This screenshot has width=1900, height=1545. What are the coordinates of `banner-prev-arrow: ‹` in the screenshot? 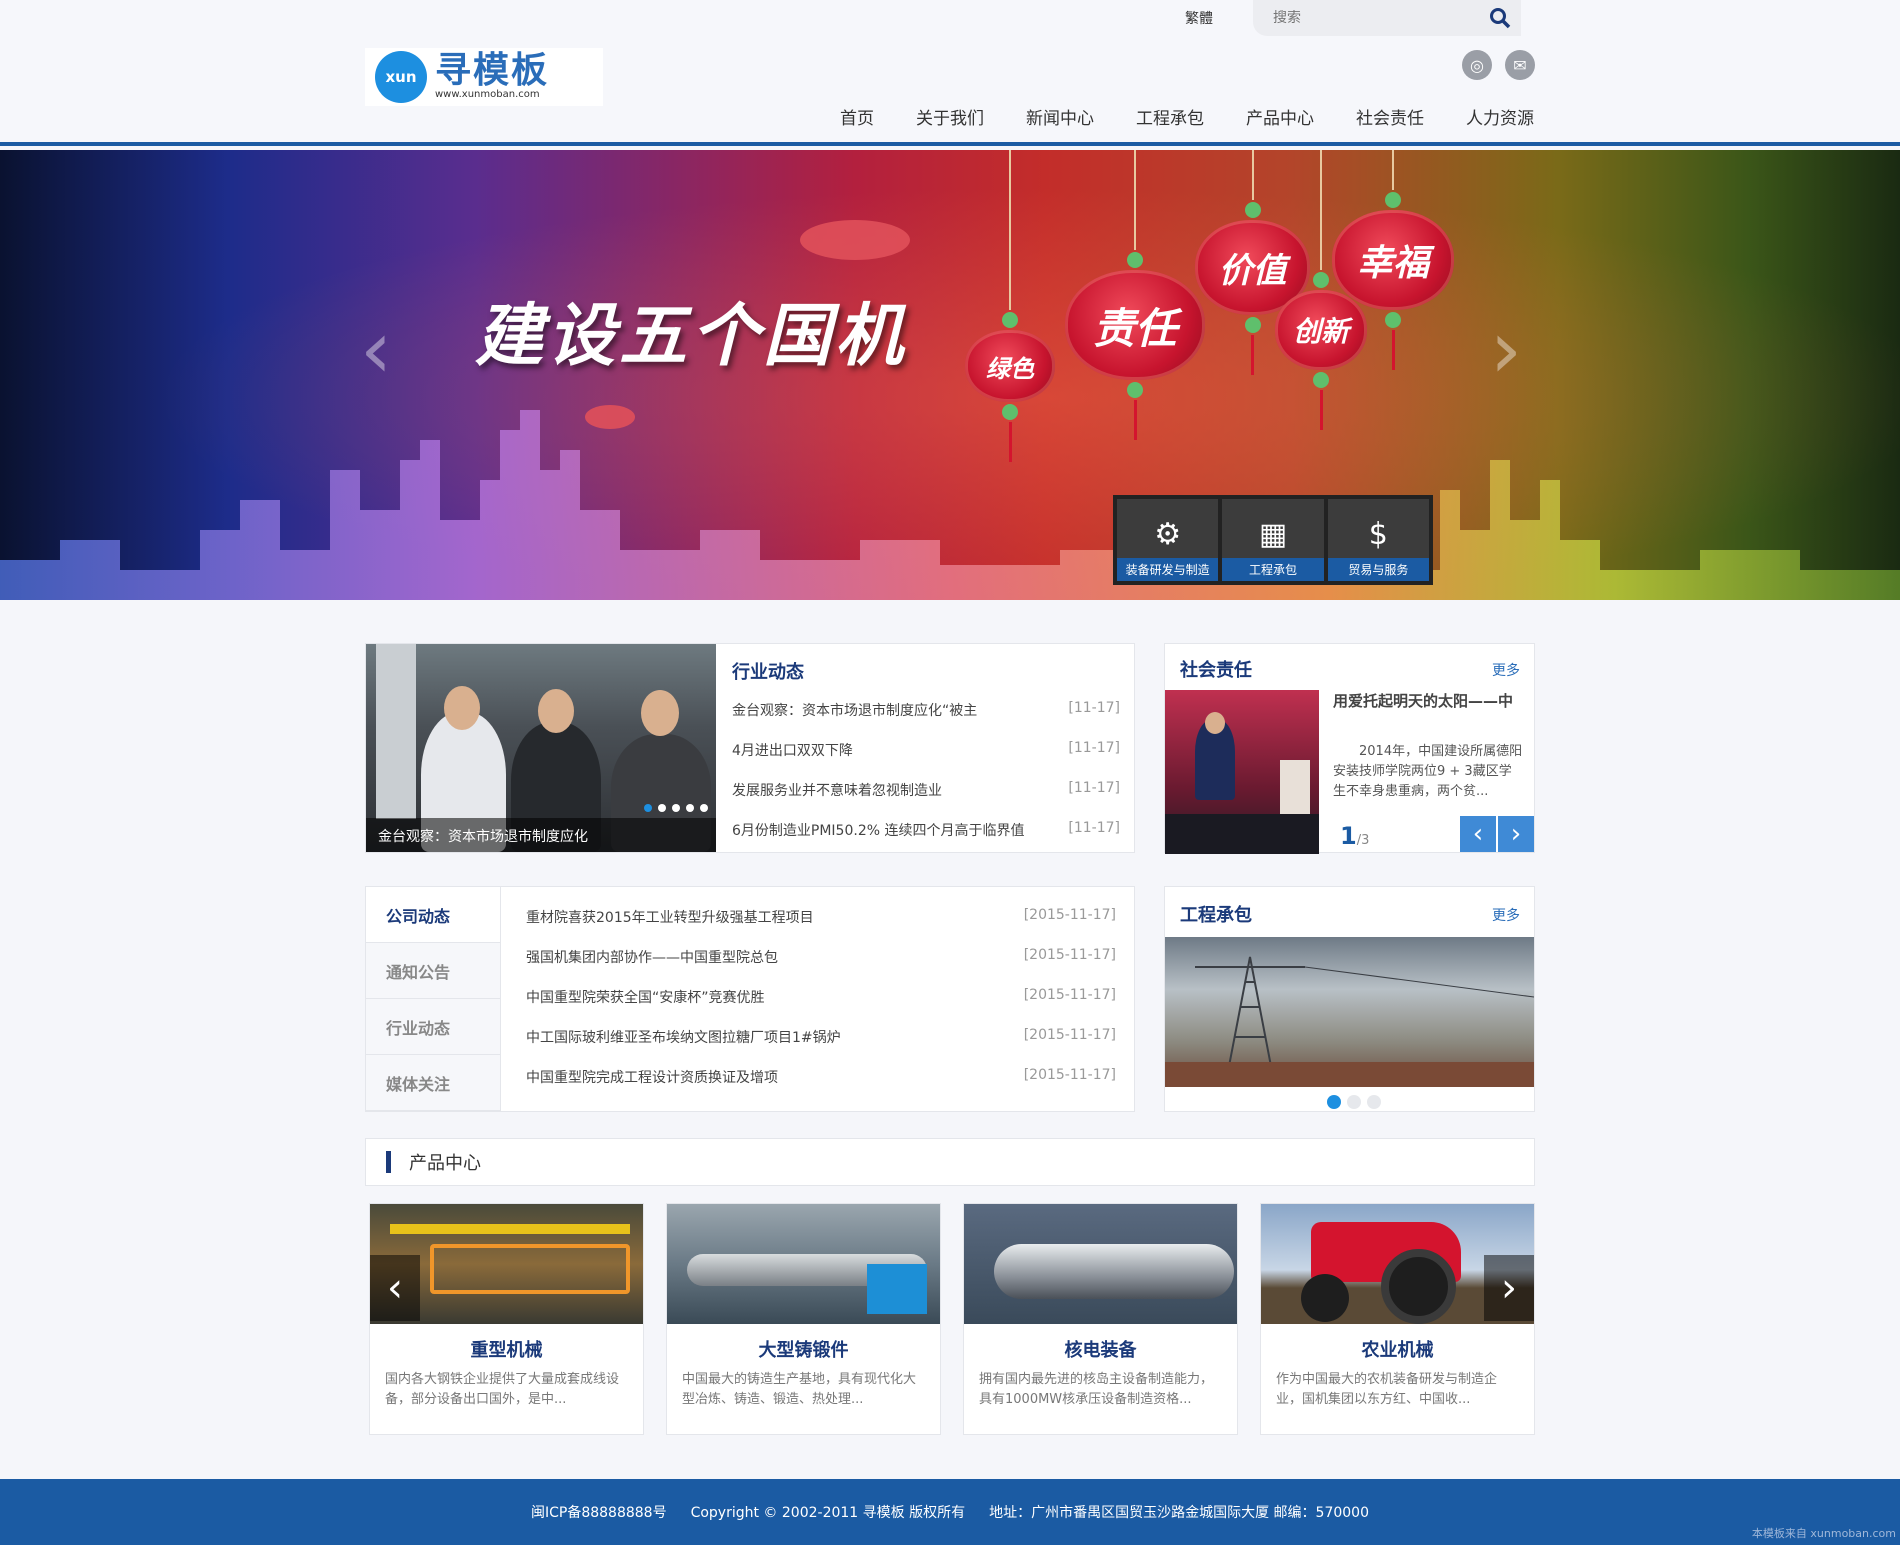 It's located at (376, 350).